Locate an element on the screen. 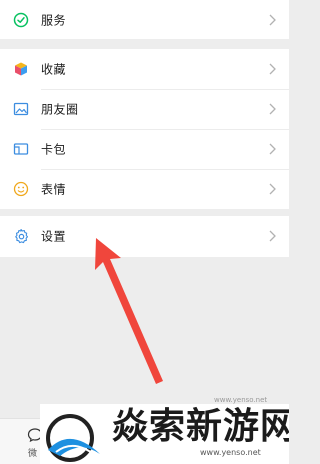 This screenshot has width=320, height=464. menu-item-cards-label: 卡包 is located at coordinates (54, 149).